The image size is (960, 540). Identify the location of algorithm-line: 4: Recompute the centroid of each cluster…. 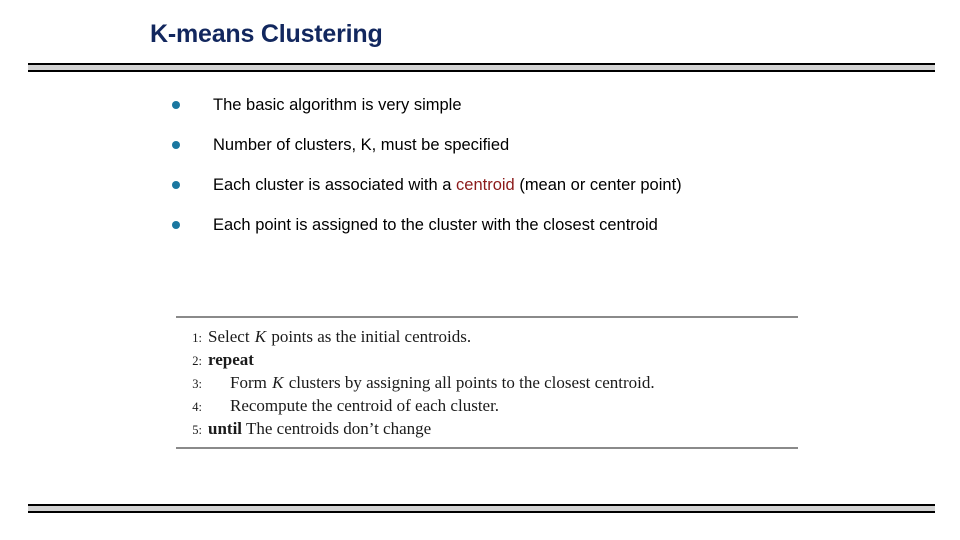
(487, 405).